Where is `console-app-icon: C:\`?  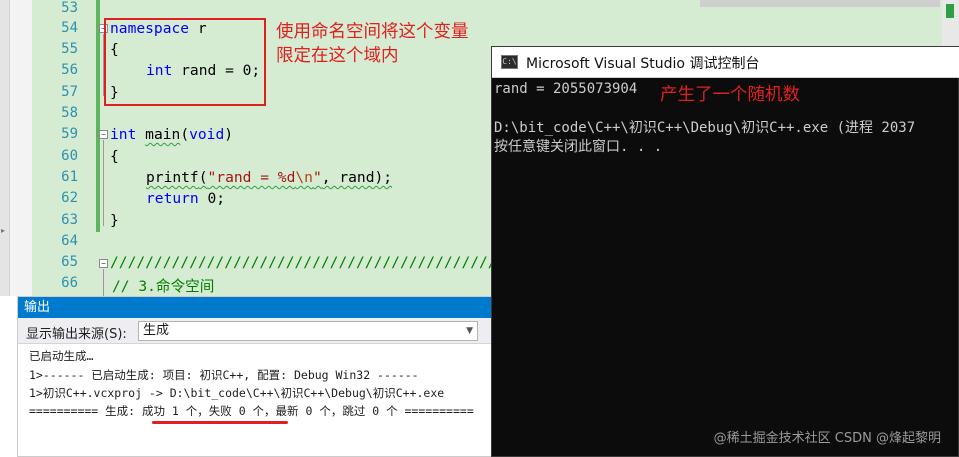 console-app-icon: C:\ is located at coordinates (509, 62).